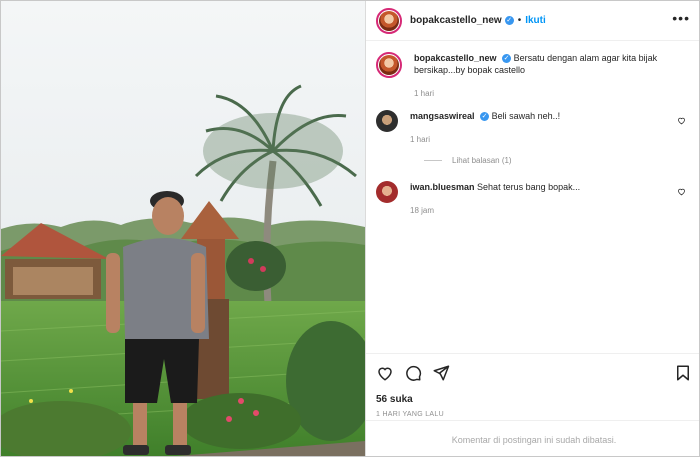 Image resolution: width=700 pixels, height=457 pixels. Describe the element at coordinates (389, 20) in the screenshot. I see `author-avatar` at that location.